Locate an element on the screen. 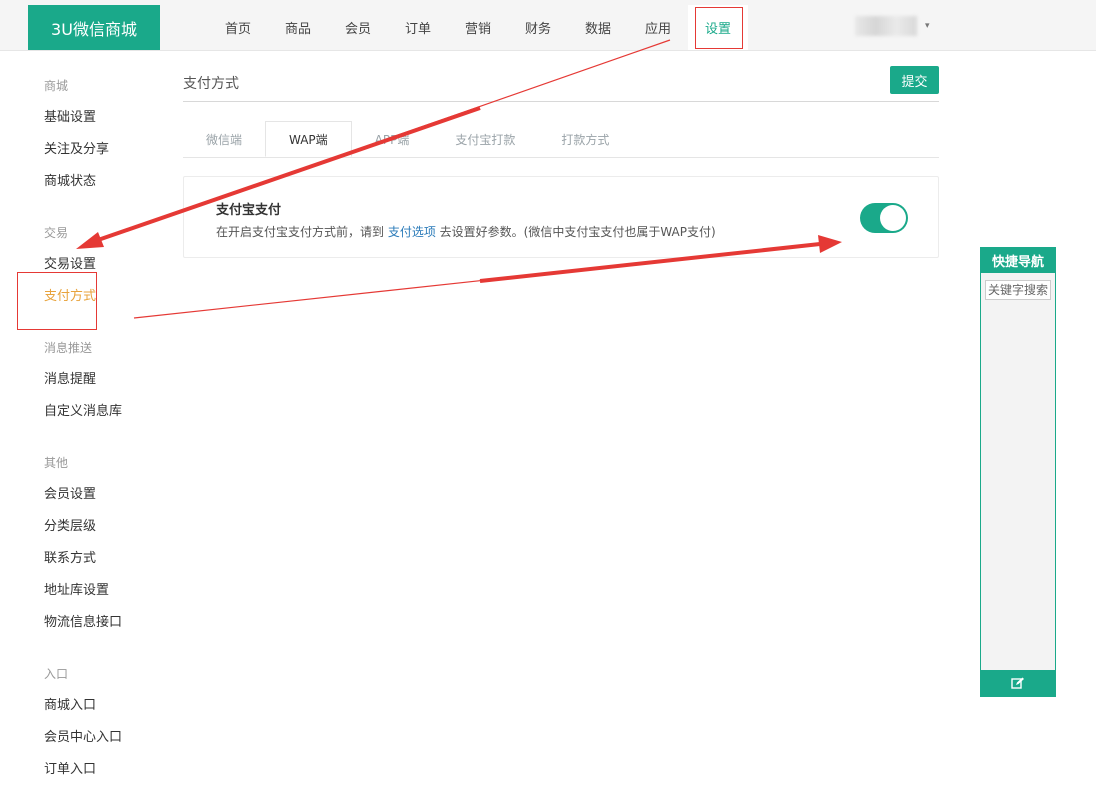  sidebar-item-contact: 联系方式 is located at coordinates (99, 559).